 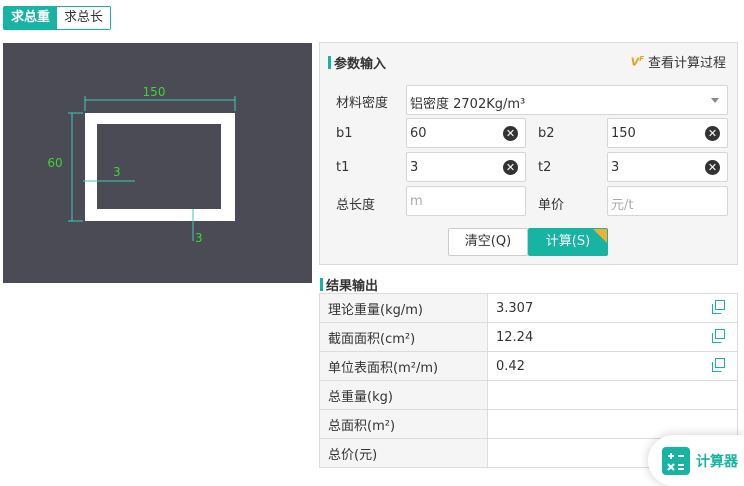 I want to click on vf-icon: VF, so click(x=637, y=61).